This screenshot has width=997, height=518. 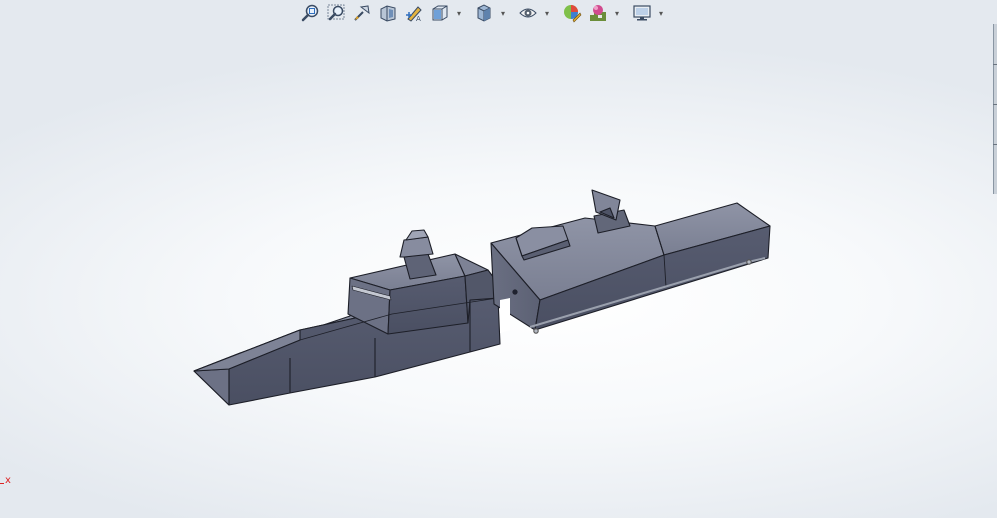 I want to click on reference-triad: x, so click(x=10, y=482).